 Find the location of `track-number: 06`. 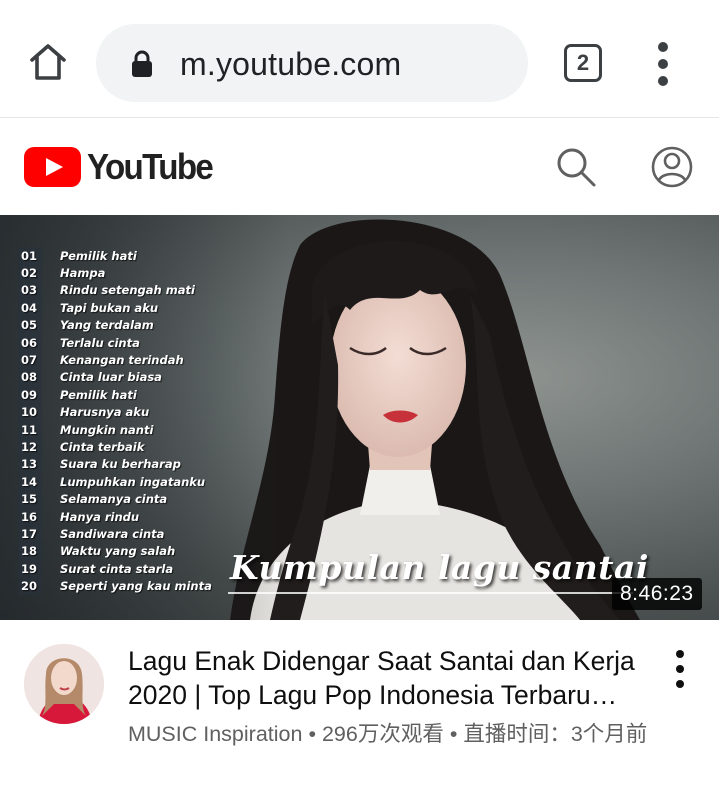

track-number: 06 is located at coordinates (29, 342).